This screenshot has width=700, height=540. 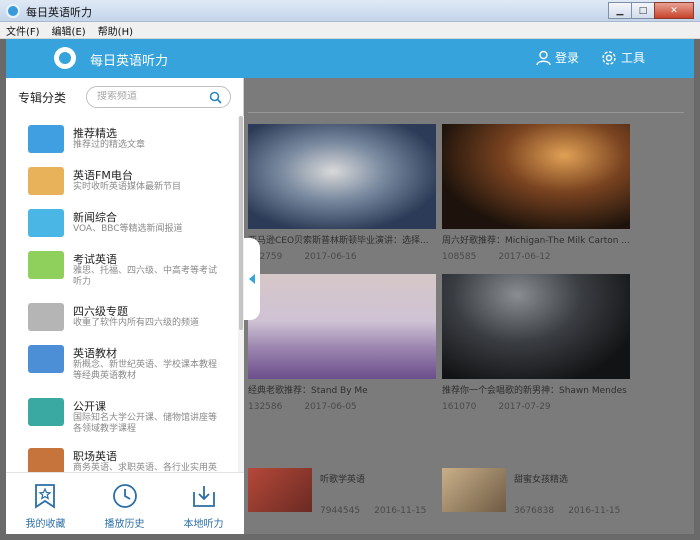 What do you see at coordinates (620, 10) in the screenshot?
I see `minimize-button: ▁` at bounding box center [620, 10].